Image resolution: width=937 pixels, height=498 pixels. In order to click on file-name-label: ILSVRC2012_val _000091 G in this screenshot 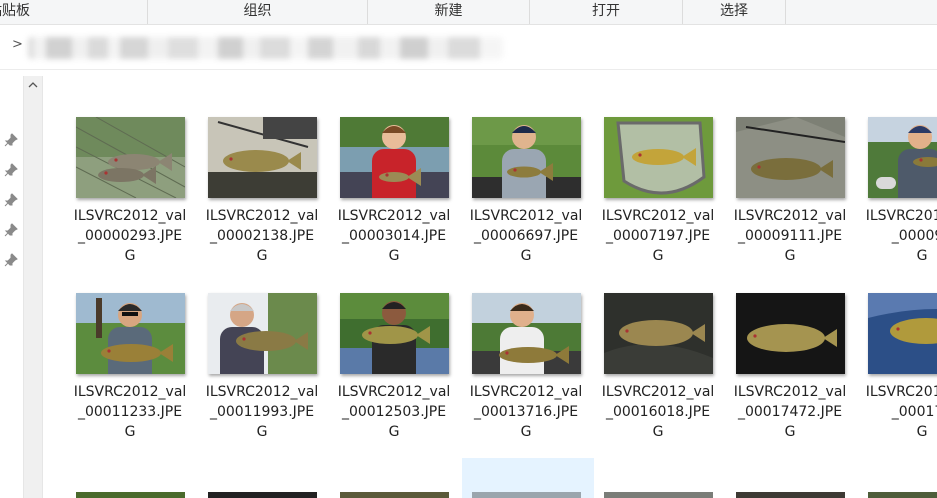, I will do `click(897, 236)`.